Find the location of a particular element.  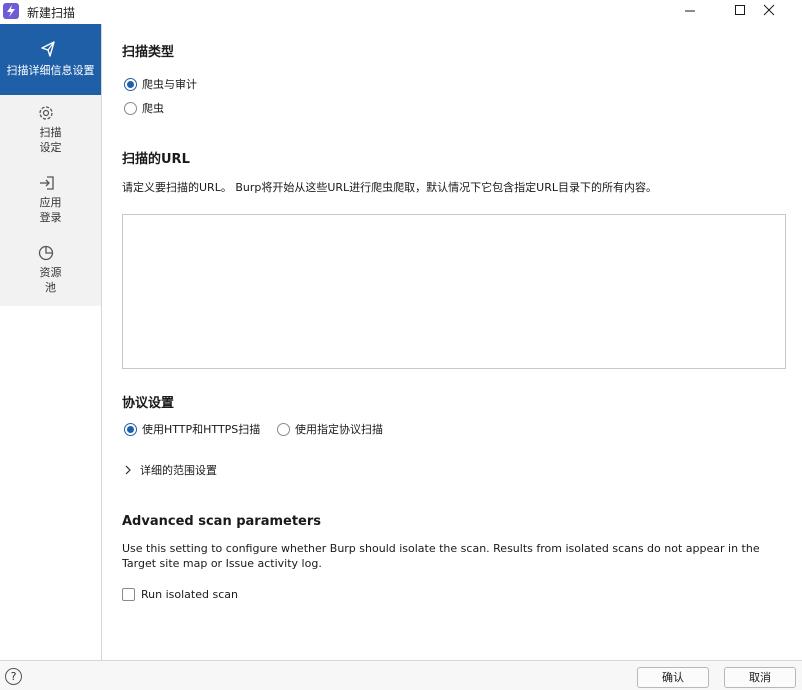

cancel-button: 取消 is located at coordinates (760, 677).